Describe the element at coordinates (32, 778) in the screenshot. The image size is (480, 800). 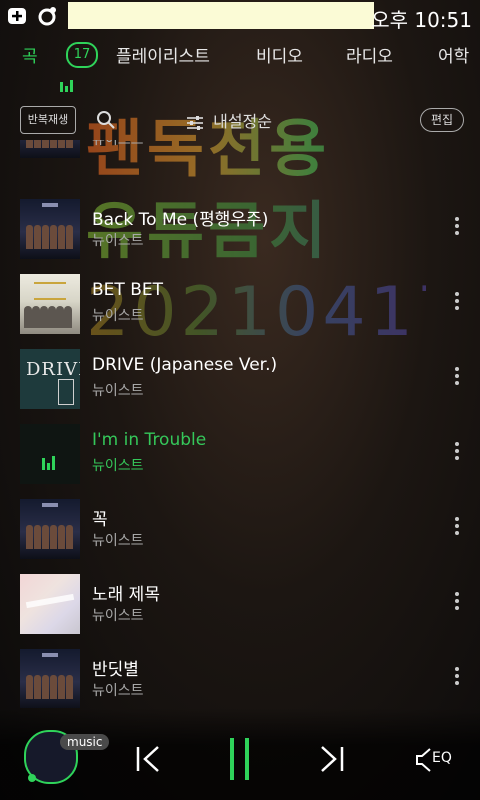
I see `player-status-dot` at that location.